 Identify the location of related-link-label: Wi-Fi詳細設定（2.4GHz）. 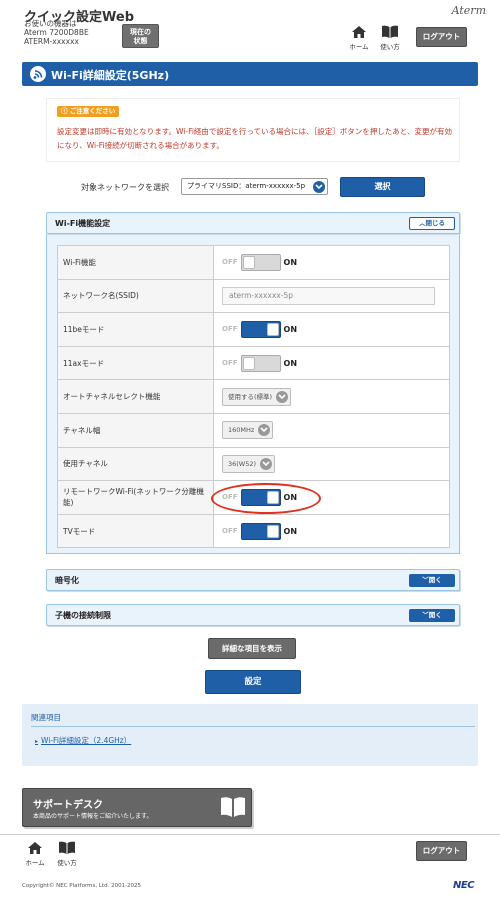
(86, 740).